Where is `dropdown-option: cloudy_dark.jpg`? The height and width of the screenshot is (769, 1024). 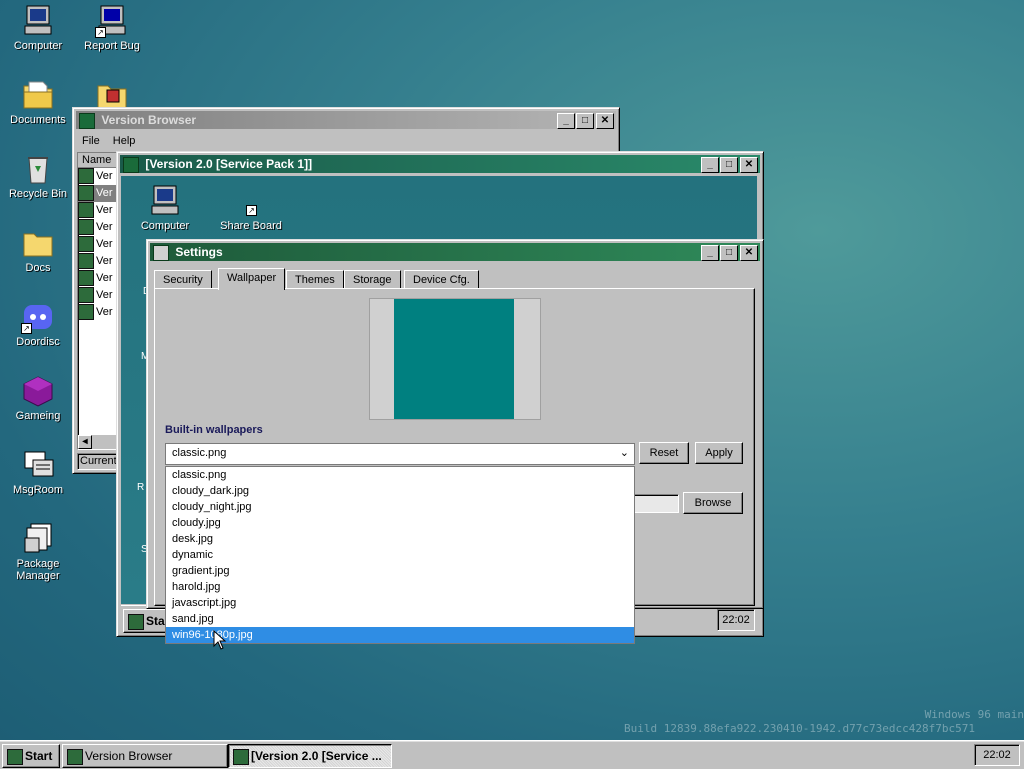
dropdown-option: cloudy_dark.jpg is located at coordinates (400, 491).